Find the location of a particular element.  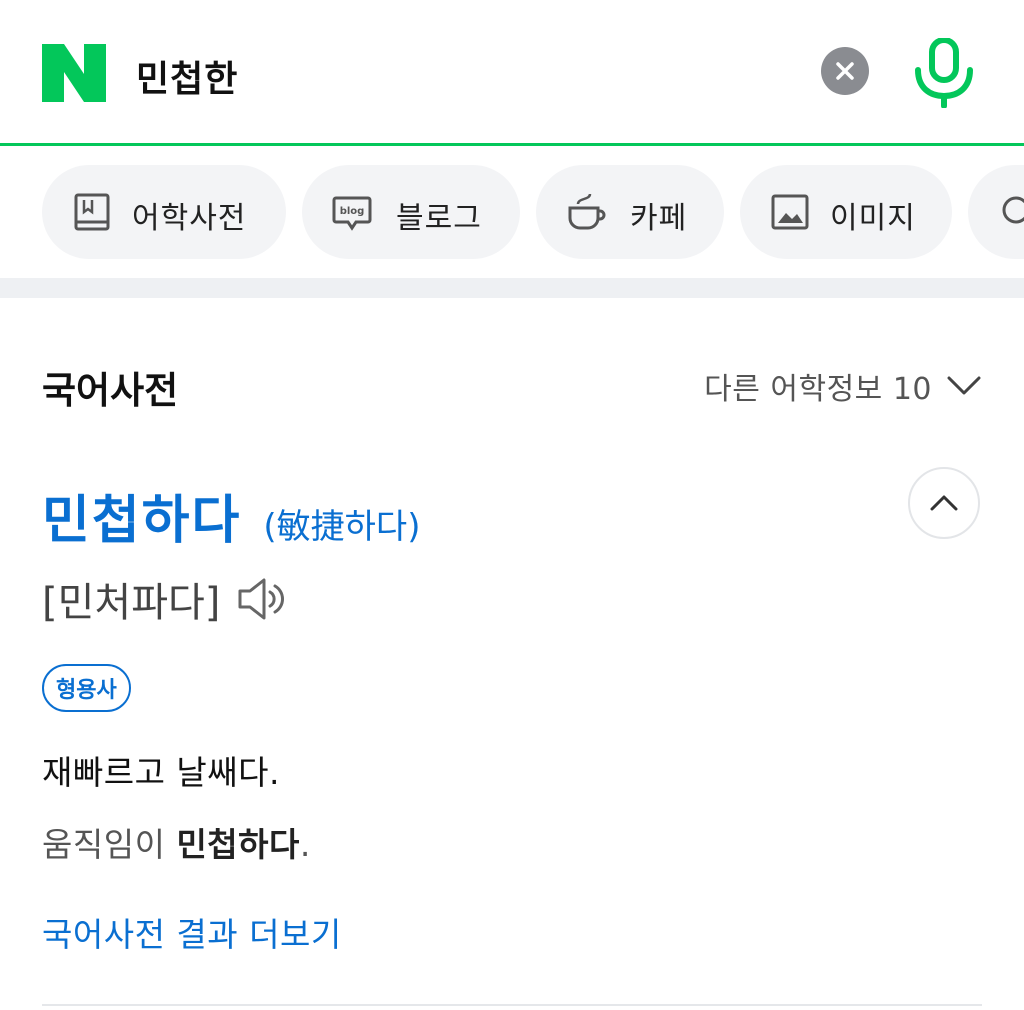

chip-more is located at coordinates (996, 212).